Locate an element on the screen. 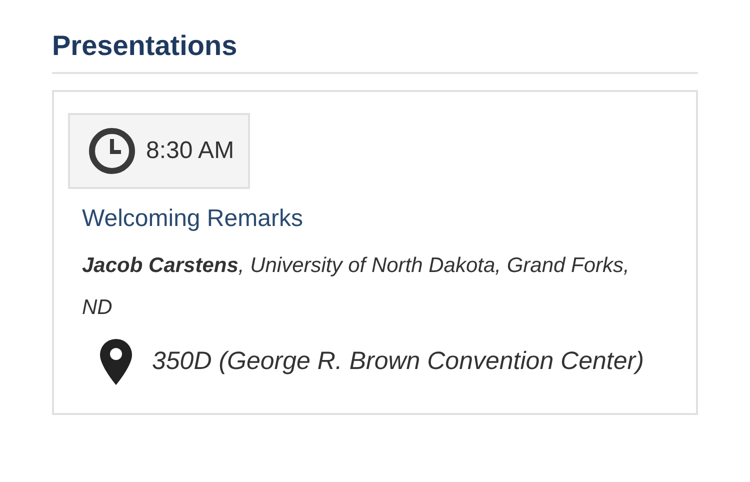 The image size is (750, 482). time-text: 8:30 AM is located at coordinates (190, 151).